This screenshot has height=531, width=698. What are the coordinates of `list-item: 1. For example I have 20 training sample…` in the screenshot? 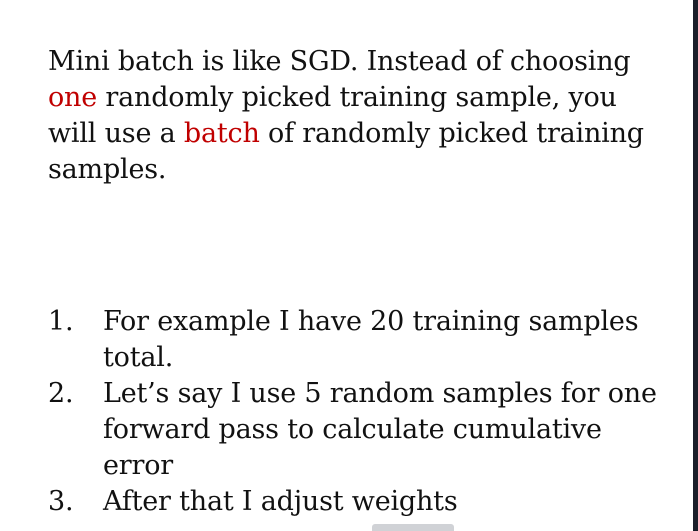 It's located at (353, 340).